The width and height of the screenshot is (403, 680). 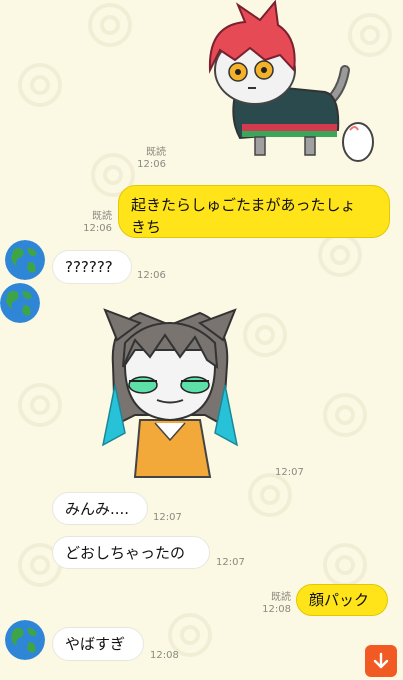 What do you see at coordinates (243, 205) in the screenshot?
I see `message-text-line: 起きたらしゅごたまがあったしょ` at bounding box center [243, 205].